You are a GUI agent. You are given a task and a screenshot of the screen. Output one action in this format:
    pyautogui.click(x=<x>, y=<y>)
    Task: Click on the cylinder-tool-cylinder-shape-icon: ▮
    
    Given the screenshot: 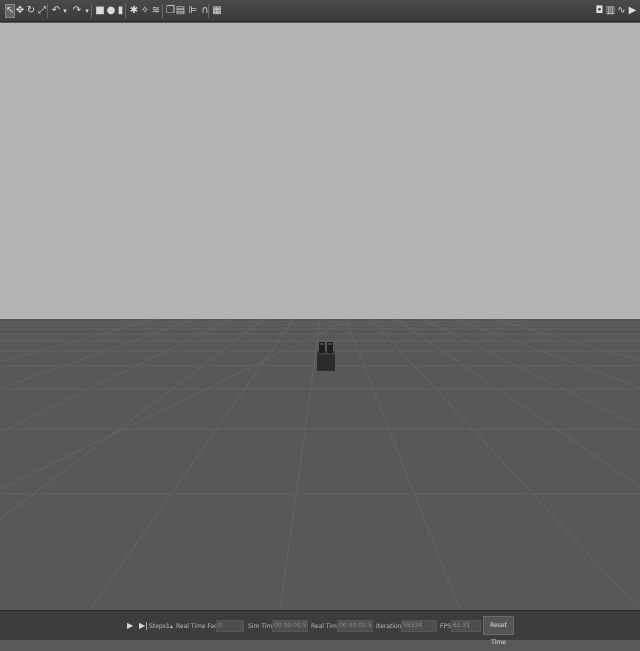 What is the action you would take?
    pyautogui.click(x=120, y=11)
    